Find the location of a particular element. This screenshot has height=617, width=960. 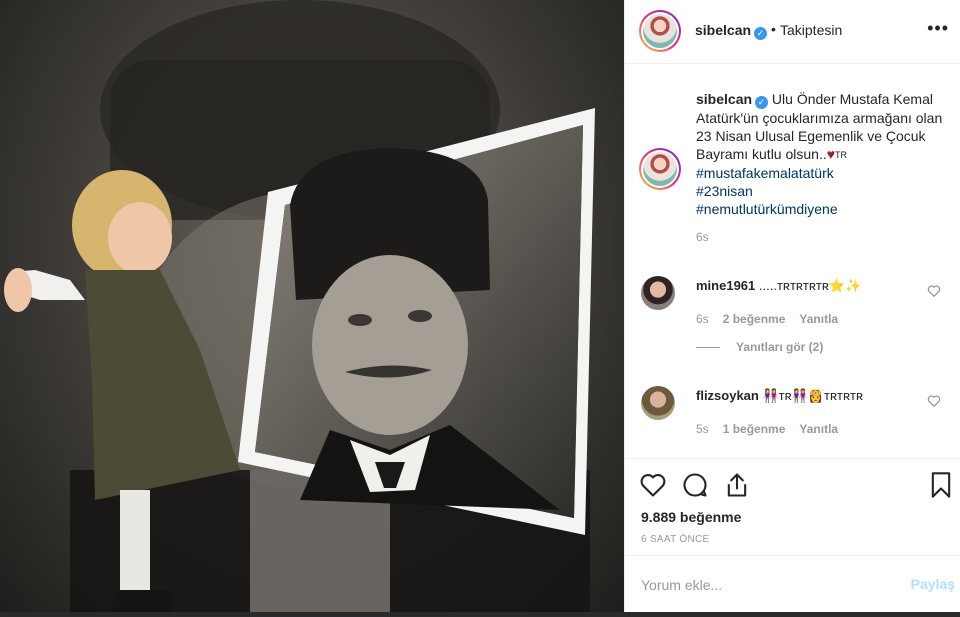

caption-time: 6s is located at coordinates (702, 237).